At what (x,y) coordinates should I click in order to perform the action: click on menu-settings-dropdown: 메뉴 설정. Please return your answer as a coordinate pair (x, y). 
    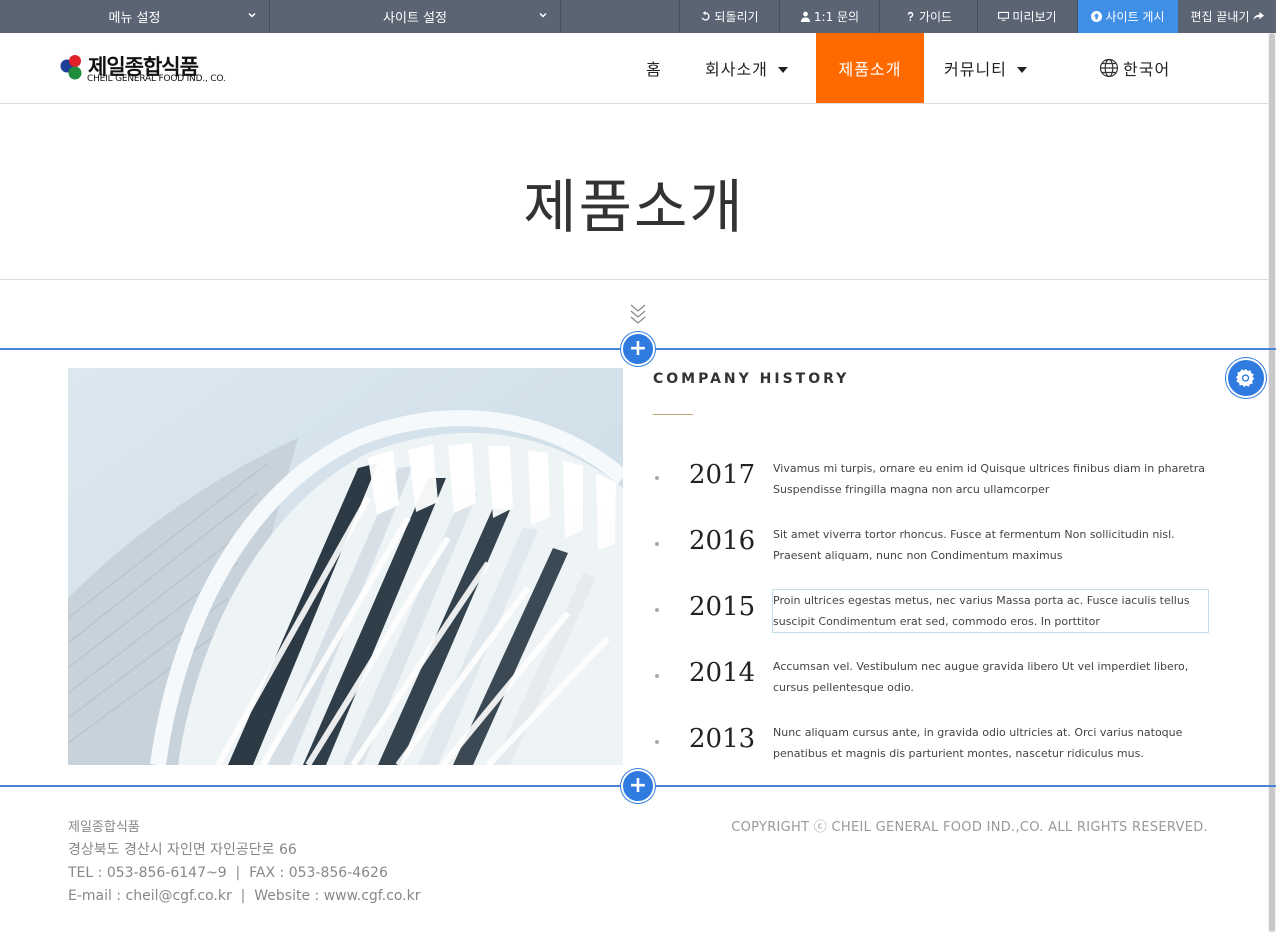
    Looking at the image, I should click on (135, 16).